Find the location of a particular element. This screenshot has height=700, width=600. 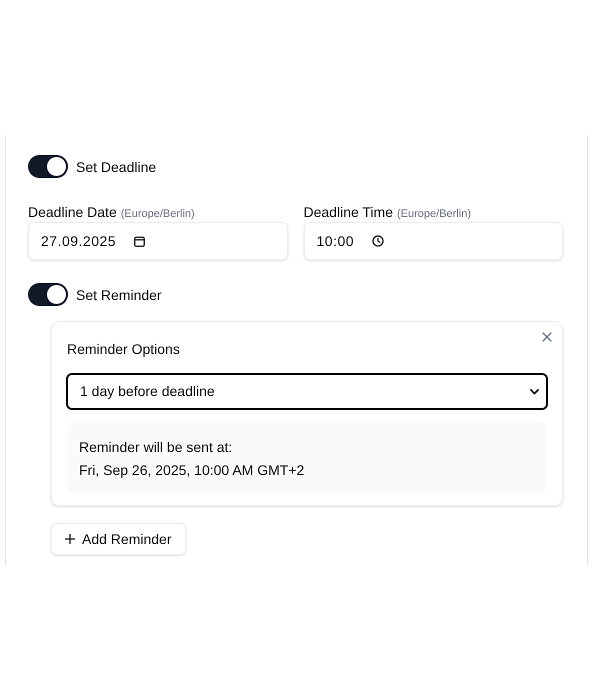

date-field: 27.09.2025 is located at coordinates (158, 241).